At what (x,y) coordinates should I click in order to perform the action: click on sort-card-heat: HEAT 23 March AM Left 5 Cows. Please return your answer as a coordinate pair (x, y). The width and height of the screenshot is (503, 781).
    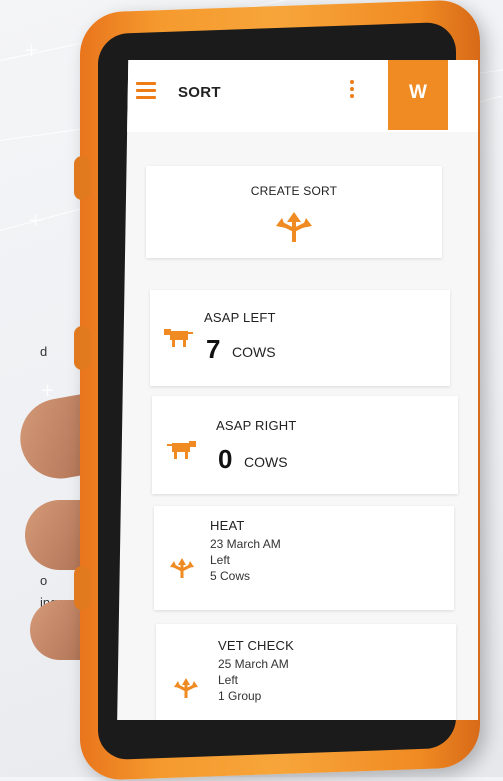
    Looking at the image, I should click on (304, 558).